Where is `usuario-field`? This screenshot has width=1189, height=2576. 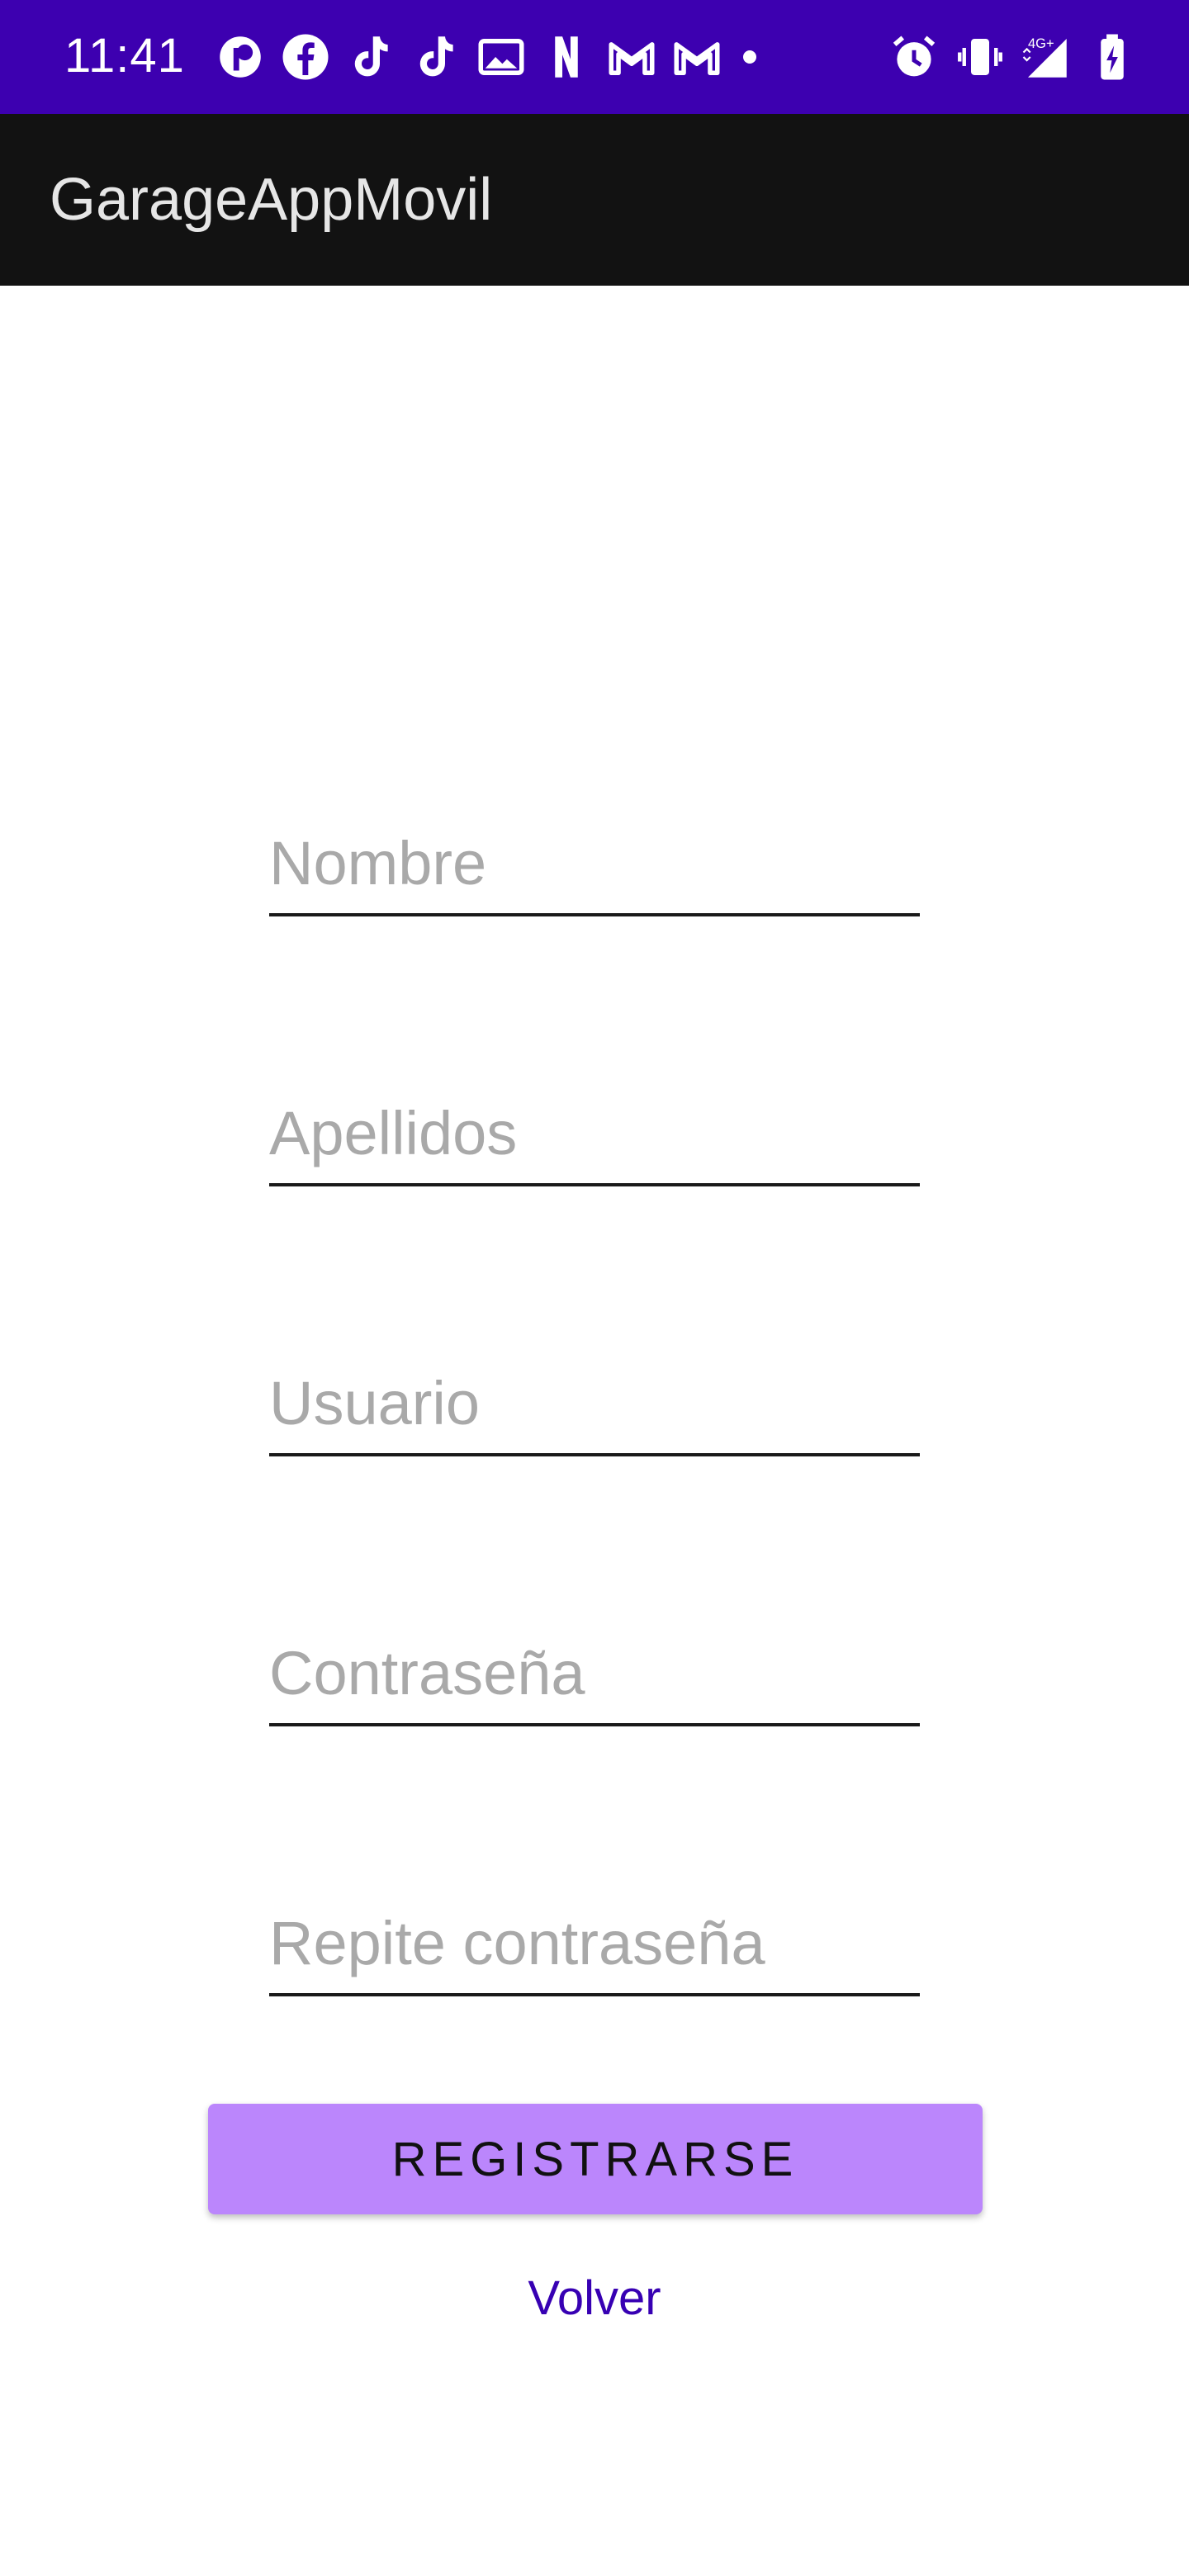
usuario-field is located at coordinates (594, 1406).